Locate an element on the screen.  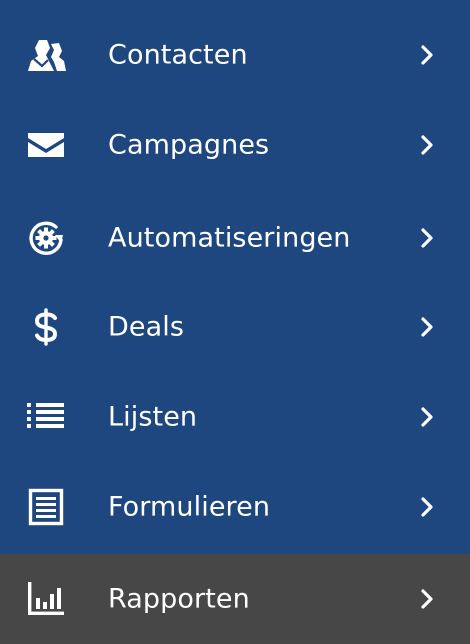
sidebar-item-formulieren: Formulieren is located at coordinates (235, 507).